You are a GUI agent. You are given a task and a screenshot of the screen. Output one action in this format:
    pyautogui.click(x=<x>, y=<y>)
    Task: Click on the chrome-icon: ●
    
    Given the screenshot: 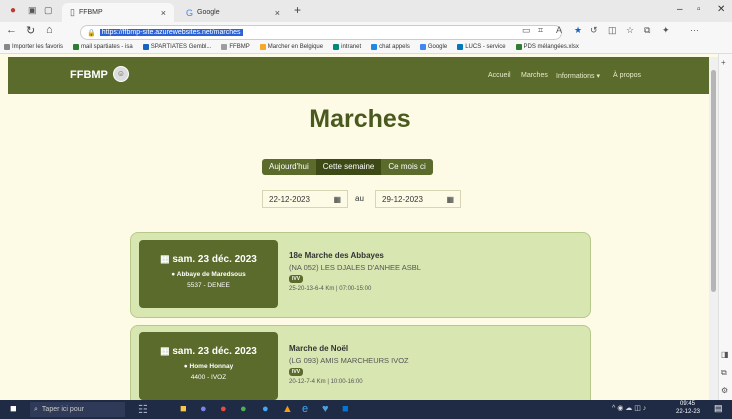 What is the action you would take?
    pyautogui.click(x=243, y=409)
    